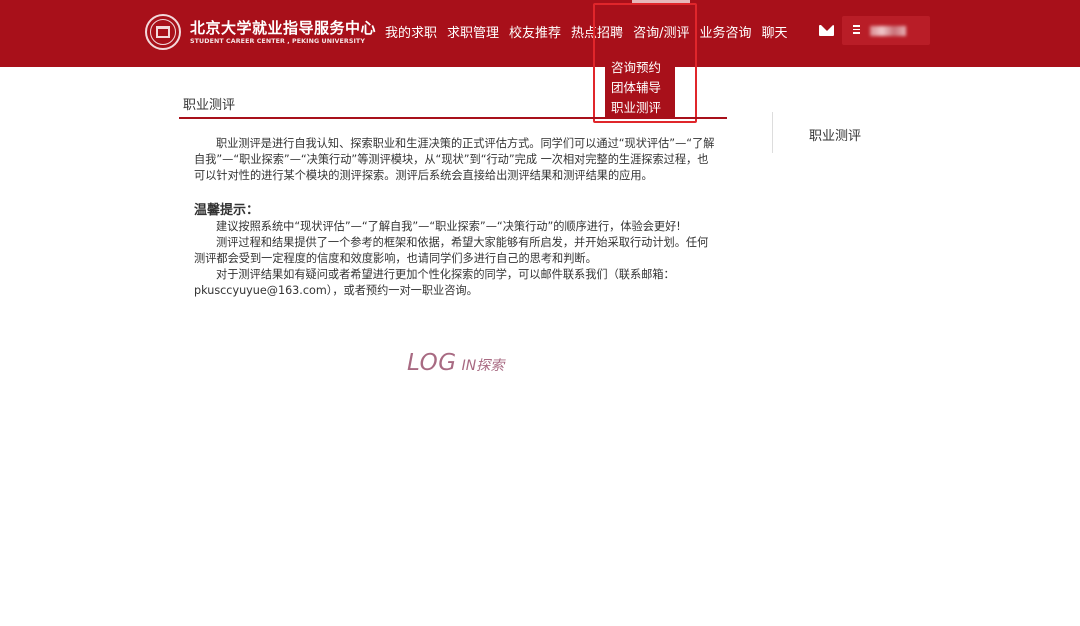 The height and width of the screenshot is (626, 1080). What do you see at coordinates (411, 33) in the screenshot?
I see `nav-item-my-job-search: 我的求职` at bounding box center [411, 33].